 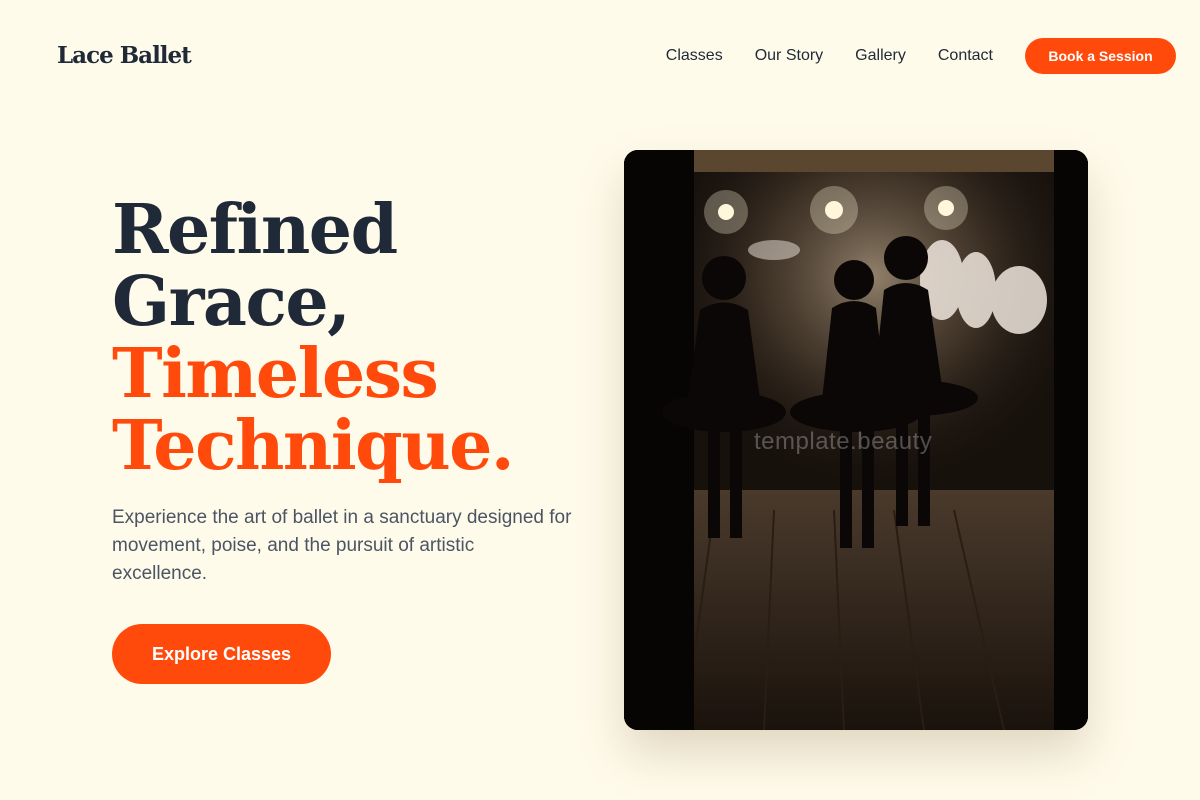 What do you see at coordinates (231, 302) in the screenshot?
I see `headline-line-2: Grace,` at bounding box center [231, 302].